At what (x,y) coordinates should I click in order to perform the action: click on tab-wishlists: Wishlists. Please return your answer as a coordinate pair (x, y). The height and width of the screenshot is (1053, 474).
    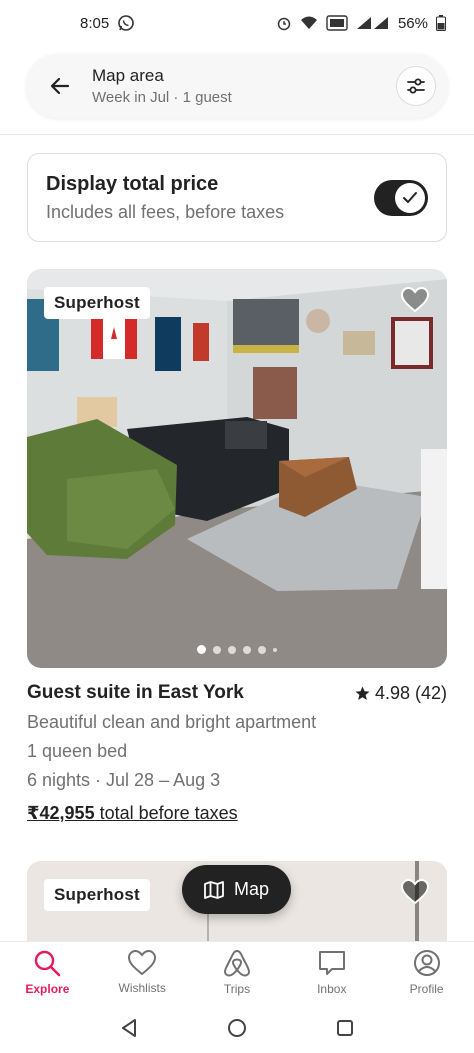
    Looking at the image, I should click on (142, 972).